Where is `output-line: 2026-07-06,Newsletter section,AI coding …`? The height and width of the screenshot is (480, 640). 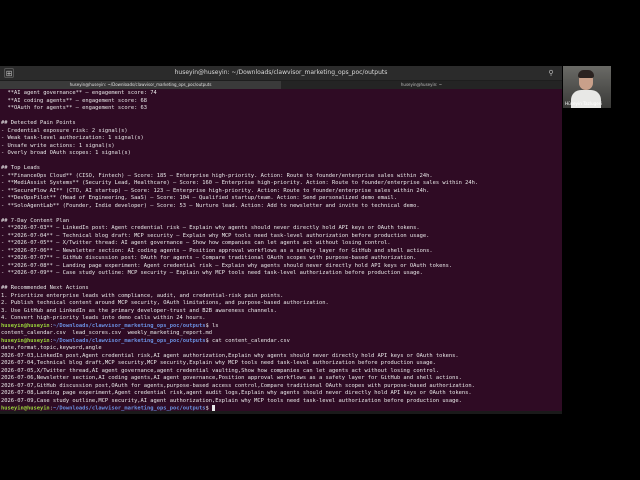 output-line: 2026-07-06,Newsletter section,AI coding … is located at coordinates (231, 378).